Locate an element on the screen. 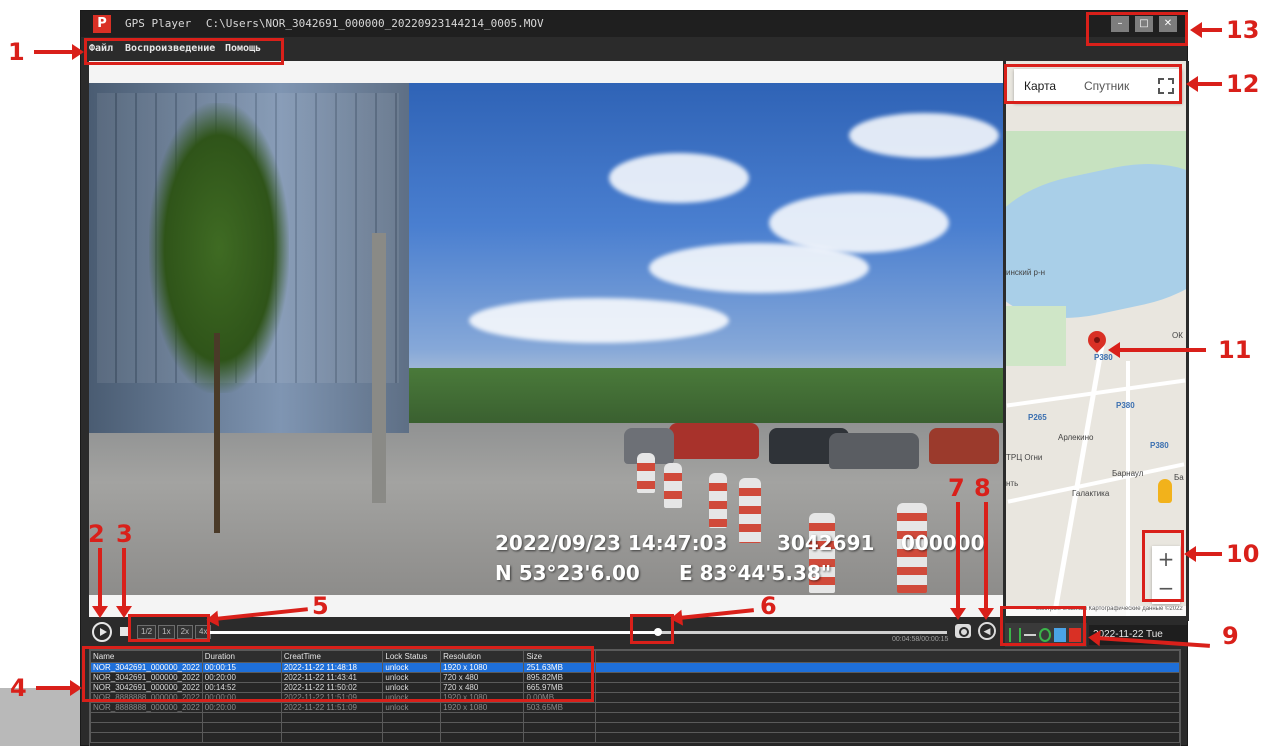 This screenshot has height=746, width=1264. map-label: Ба is located at coordinates (1179, 477).